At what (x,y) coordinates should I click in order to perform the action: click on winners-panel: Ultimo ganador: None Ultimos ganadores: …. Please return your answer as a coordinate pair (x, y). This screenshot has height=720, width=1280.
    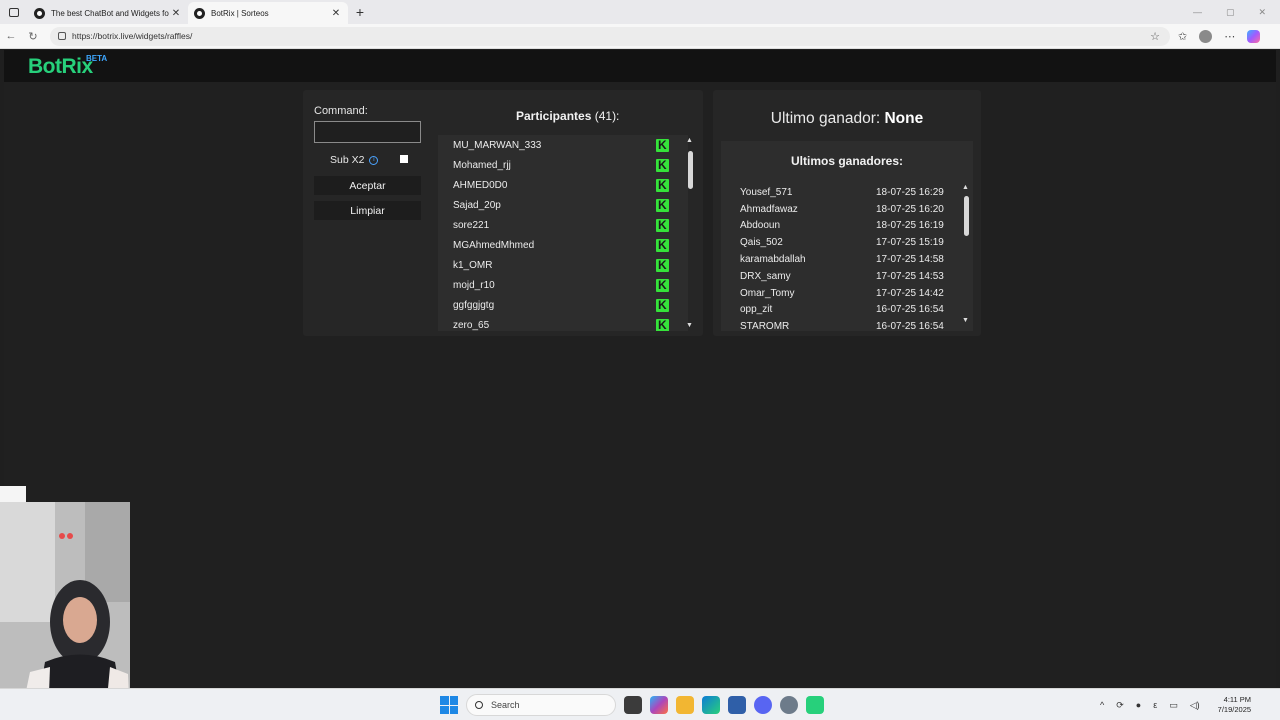
    Looking at the image, I should click on (847, 213).